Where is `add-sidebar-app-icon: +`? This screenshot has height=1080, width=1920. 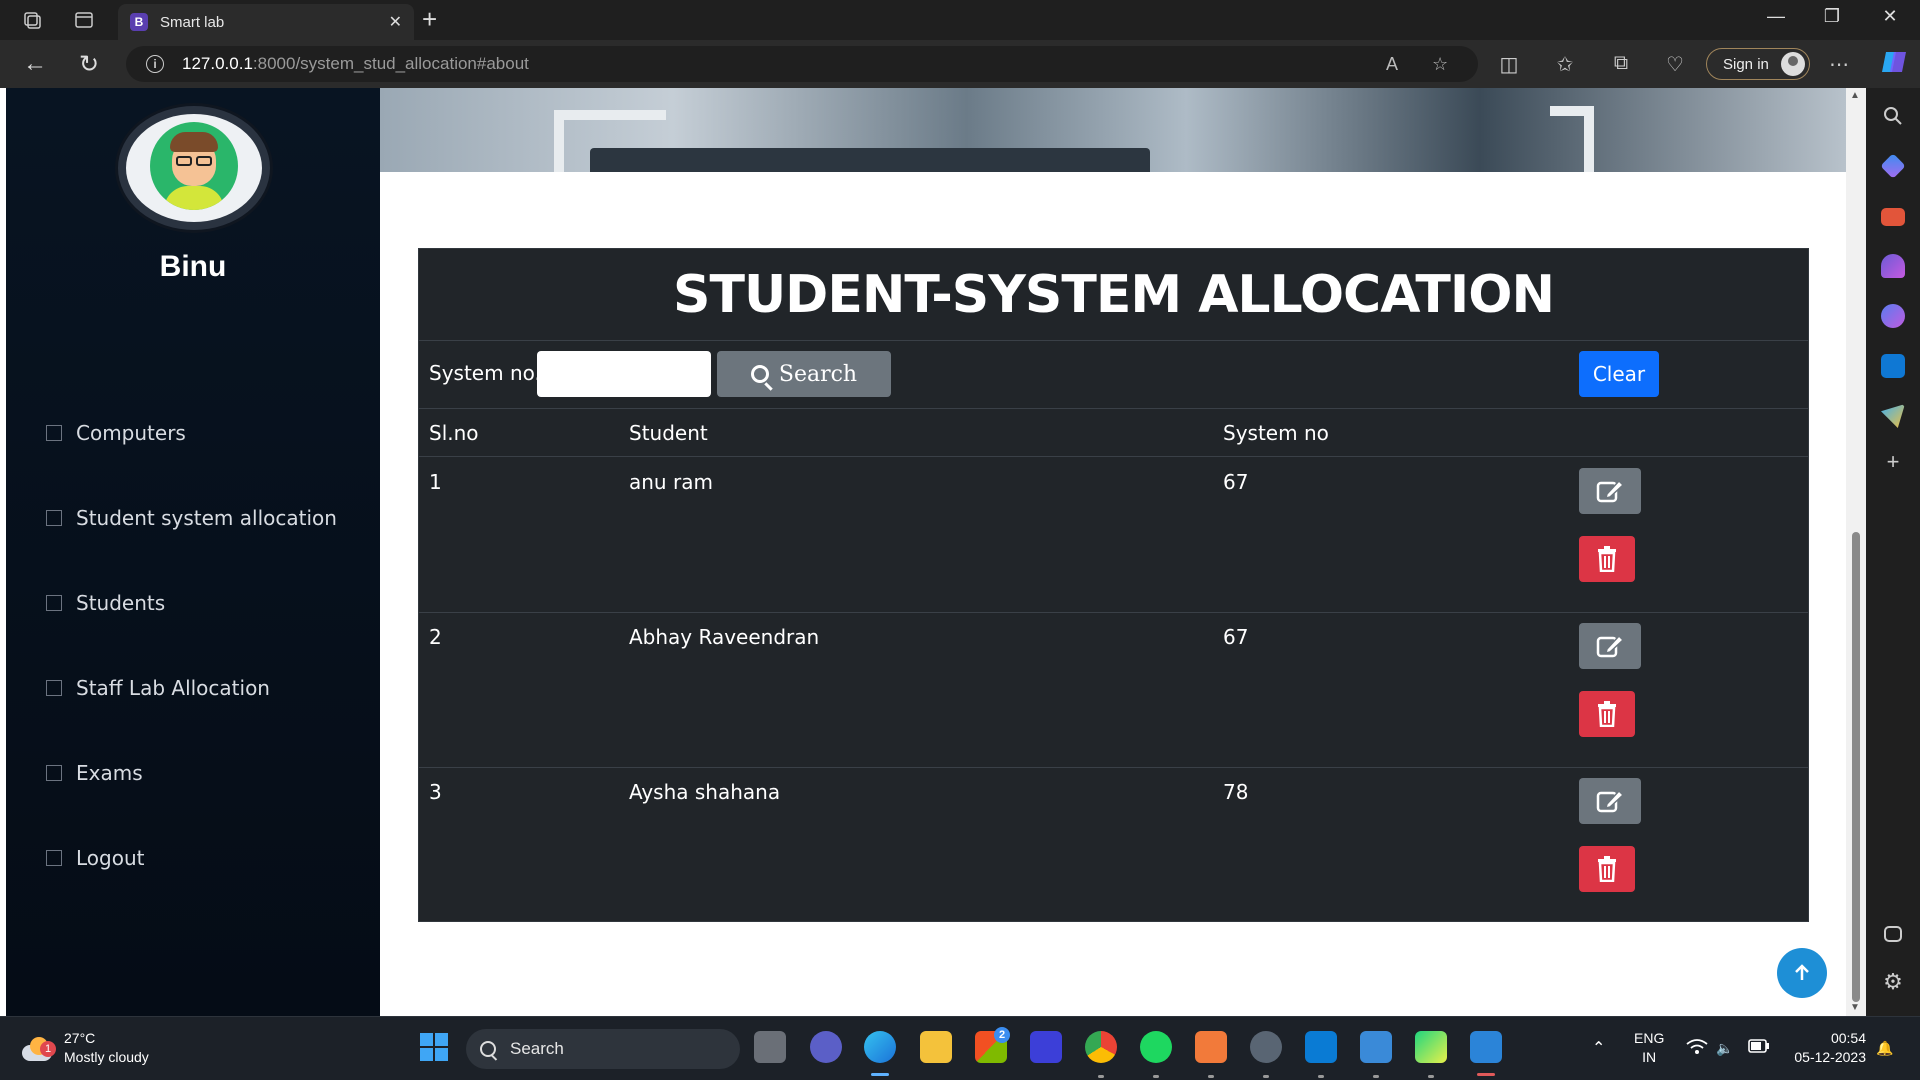
add-sidebar-app-icon: + is located at coordinates (1893, 462).